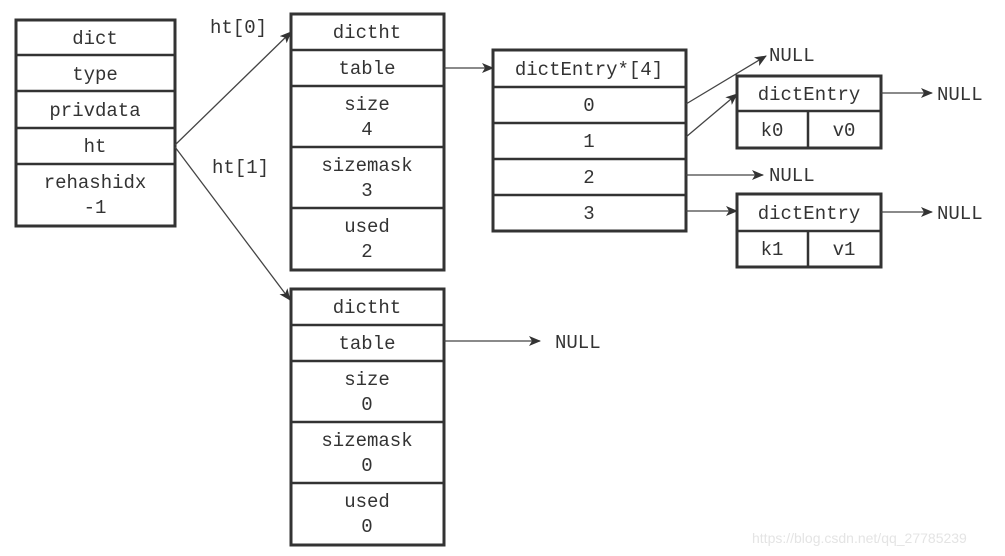  What do you see at coordinates (95, 39) in the screenshot?
I see `dict-title: dict` at bounding box center [95, 39].